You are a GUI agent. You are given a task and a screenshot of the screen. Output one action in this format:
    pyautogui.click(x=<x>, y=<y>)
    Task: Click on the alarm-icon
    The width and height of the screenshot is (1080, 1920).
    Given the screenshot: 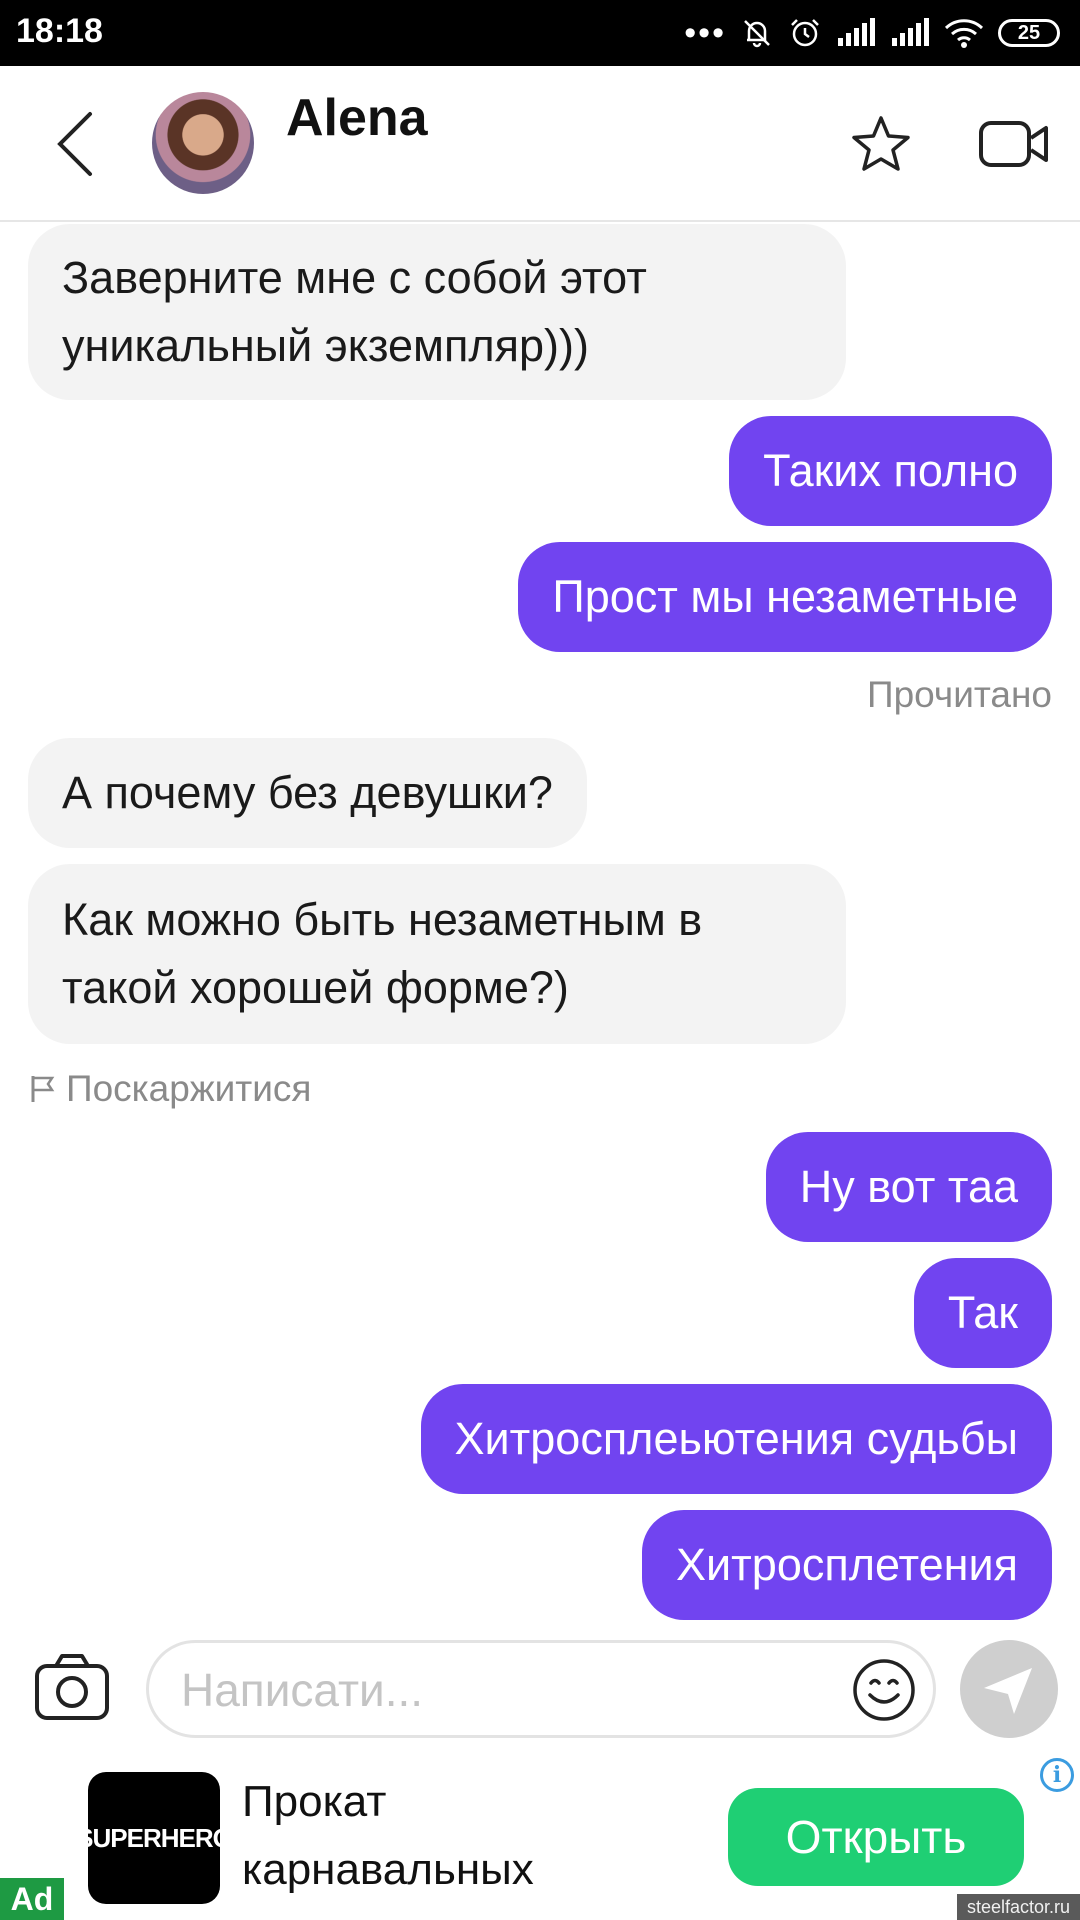 What is the action you would take?
    pyautogui.click(x=805, y=33)
    